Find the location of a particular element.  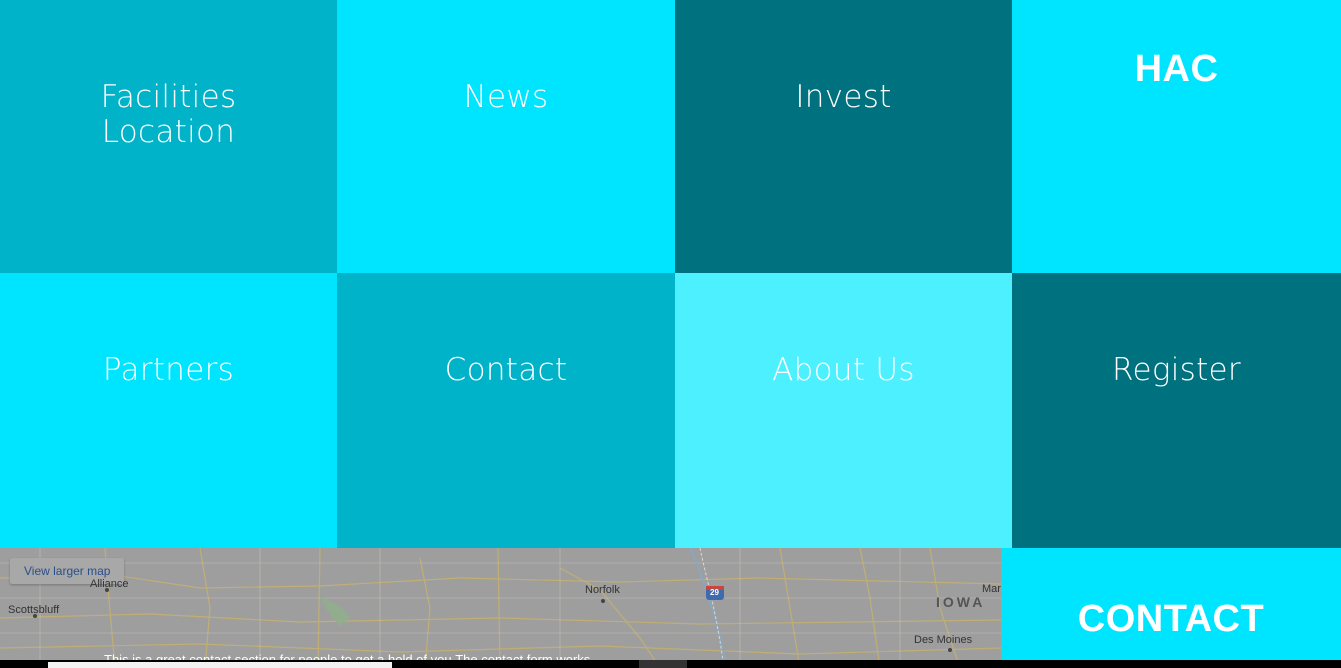

tile-register: Register is located at coordinates (1176, 410).